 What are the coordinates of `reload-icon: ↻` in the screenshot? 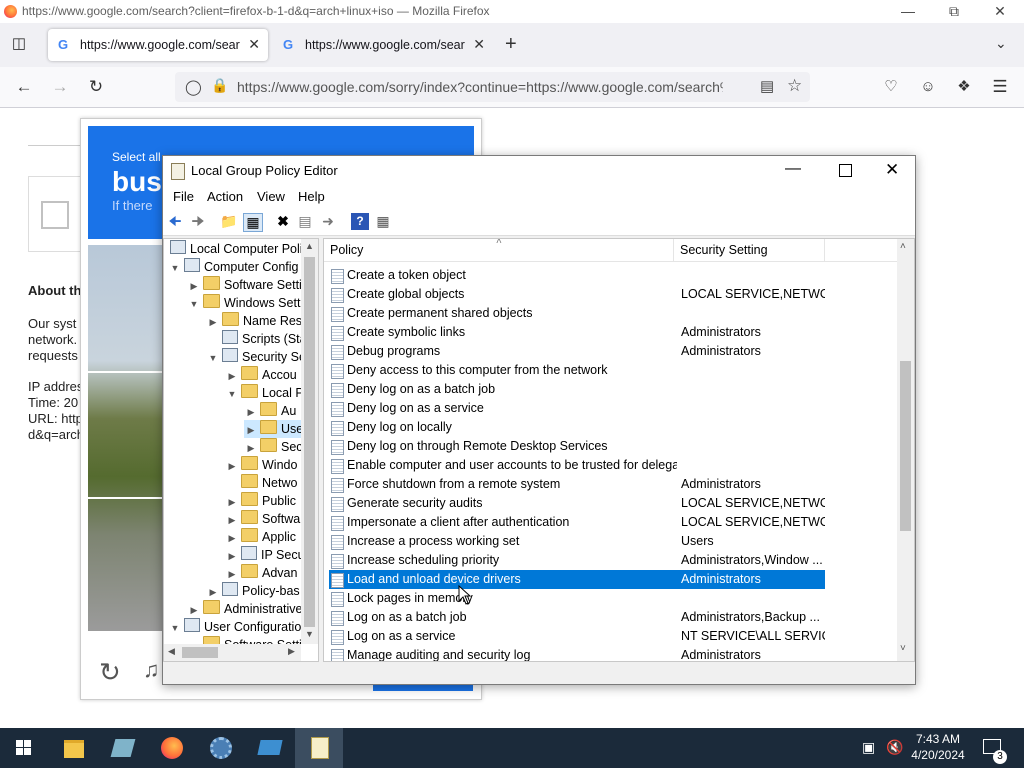 It's located at (96, 87).